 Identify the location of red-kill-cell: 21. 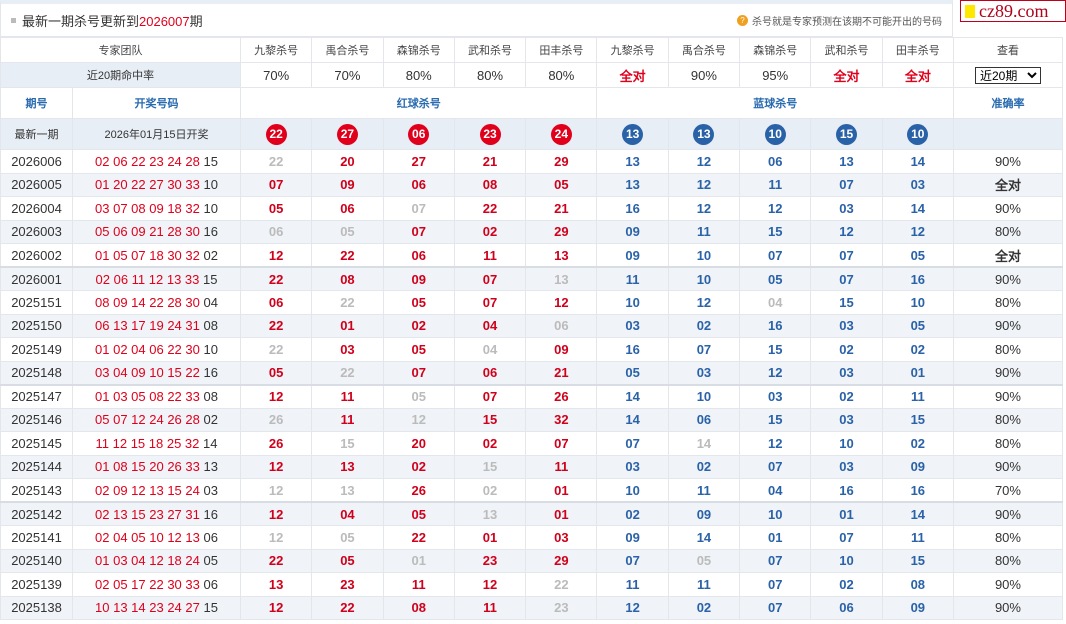
(561, 208).